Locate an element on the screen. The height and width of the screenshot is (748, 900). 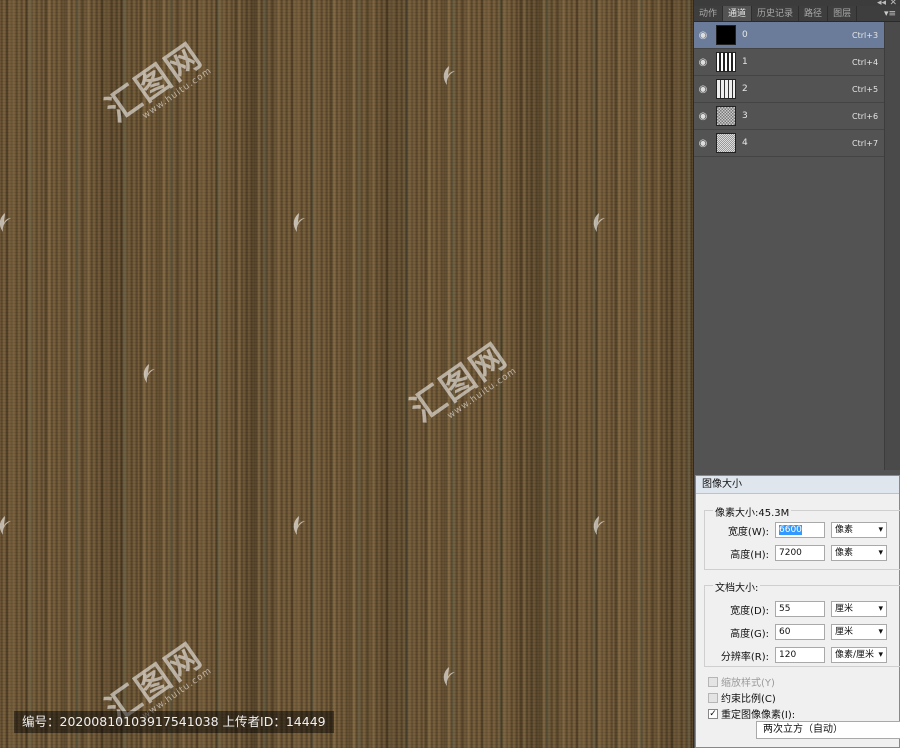
doc-height-unit-select: 厘米 is located at coordinates (859, 632).